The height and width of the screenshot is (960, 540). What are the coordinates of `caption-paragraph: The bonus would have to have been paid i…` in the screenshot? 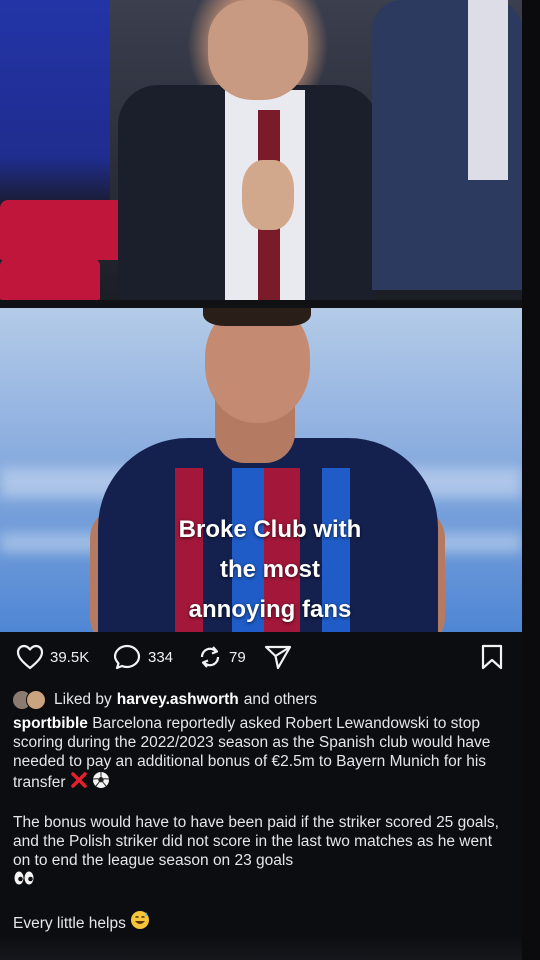 It's located at (262, 852).